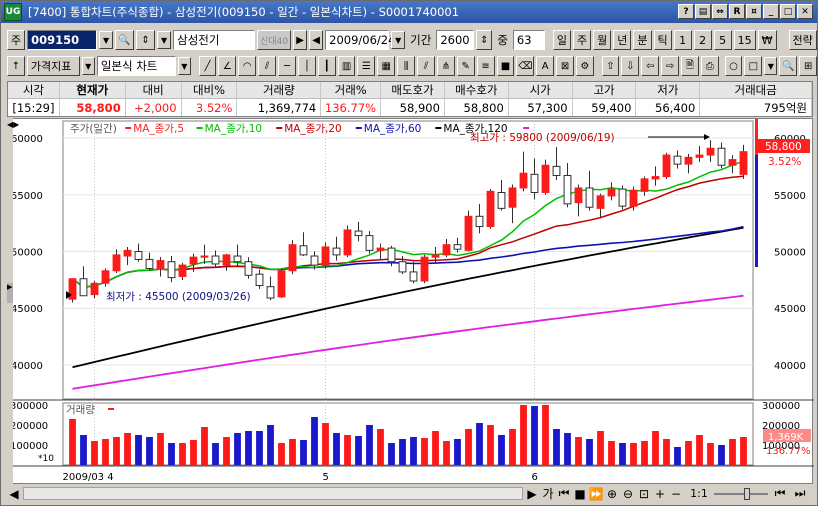 The width and height of the screenshot is (818, 506). Describe the element at coordinates (484, 40) in the screenshot. I see `period-spinner-icon: ⇕` at that location.